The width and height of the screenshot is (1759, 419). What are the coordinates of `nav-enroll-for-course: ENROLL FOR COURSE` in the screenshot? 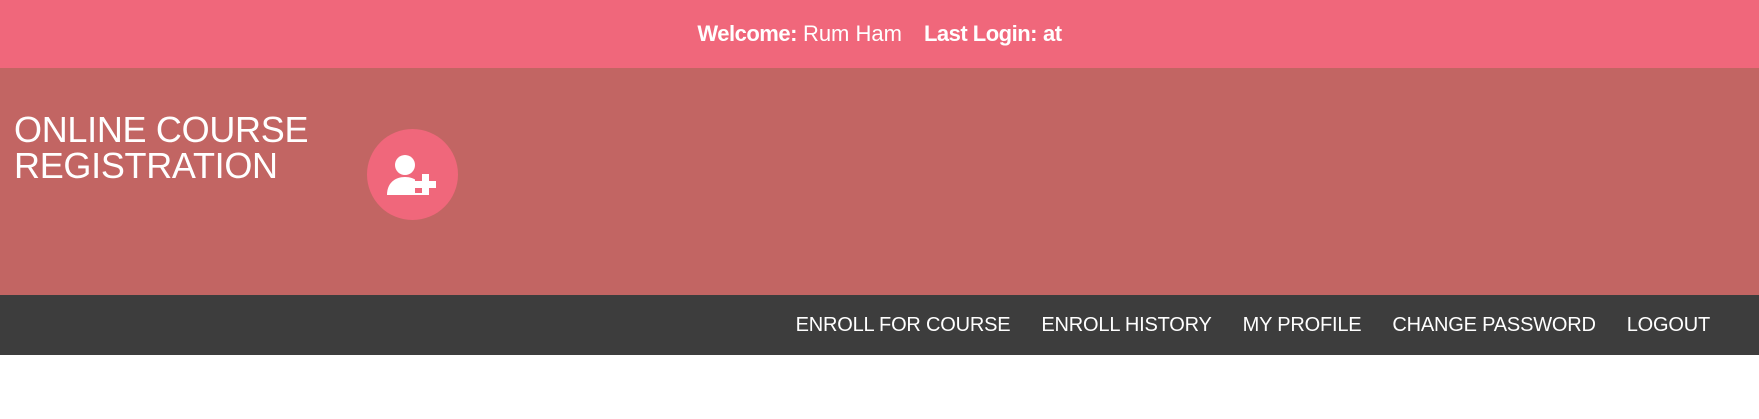 It's located at (903, 325).